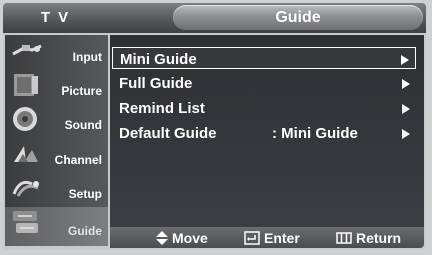 This screenshot has height=255, width=432. Describe the element at coordinates (344, 237) in the screenshot. I see `menu-icon` at that location.